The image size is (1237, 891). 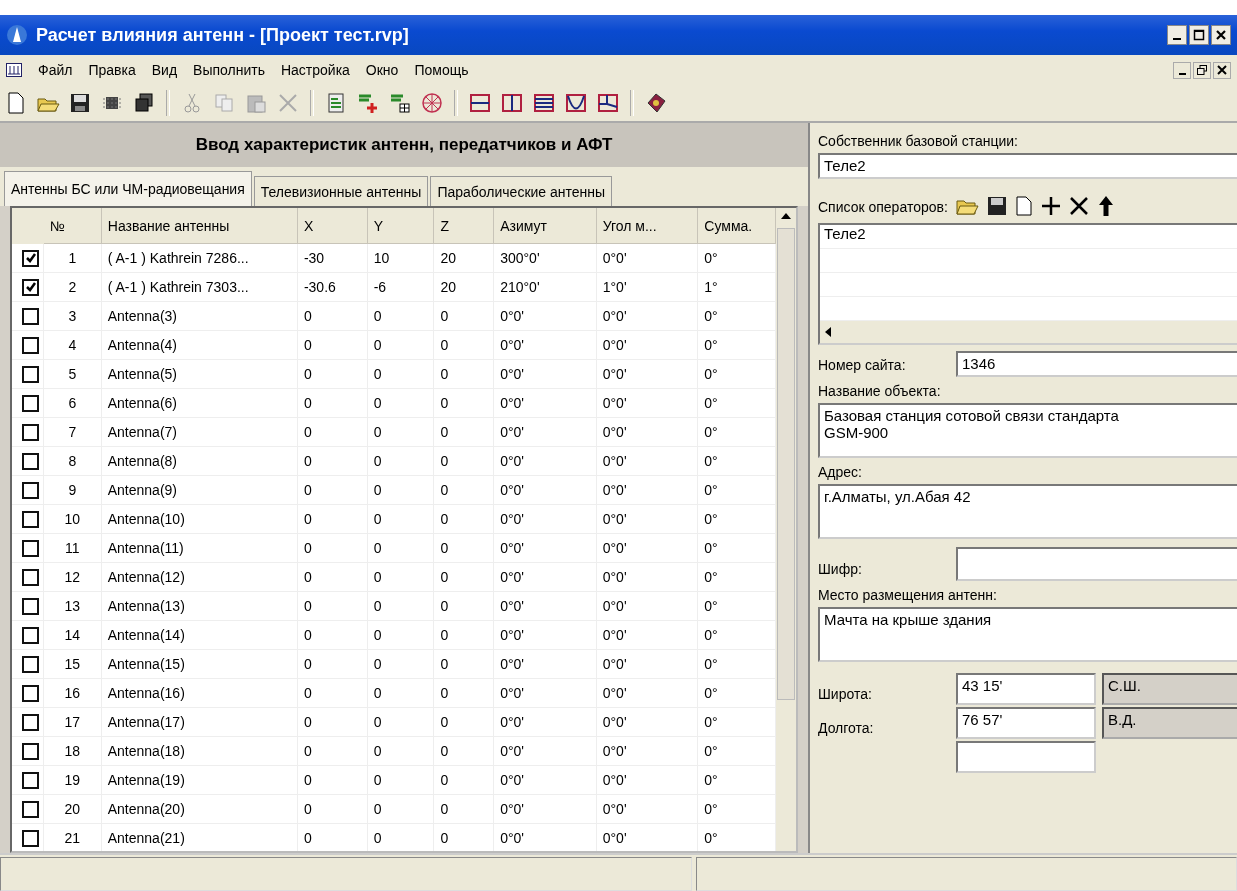 I want to click on menu-item: Правка, so click(x=112, y=70).